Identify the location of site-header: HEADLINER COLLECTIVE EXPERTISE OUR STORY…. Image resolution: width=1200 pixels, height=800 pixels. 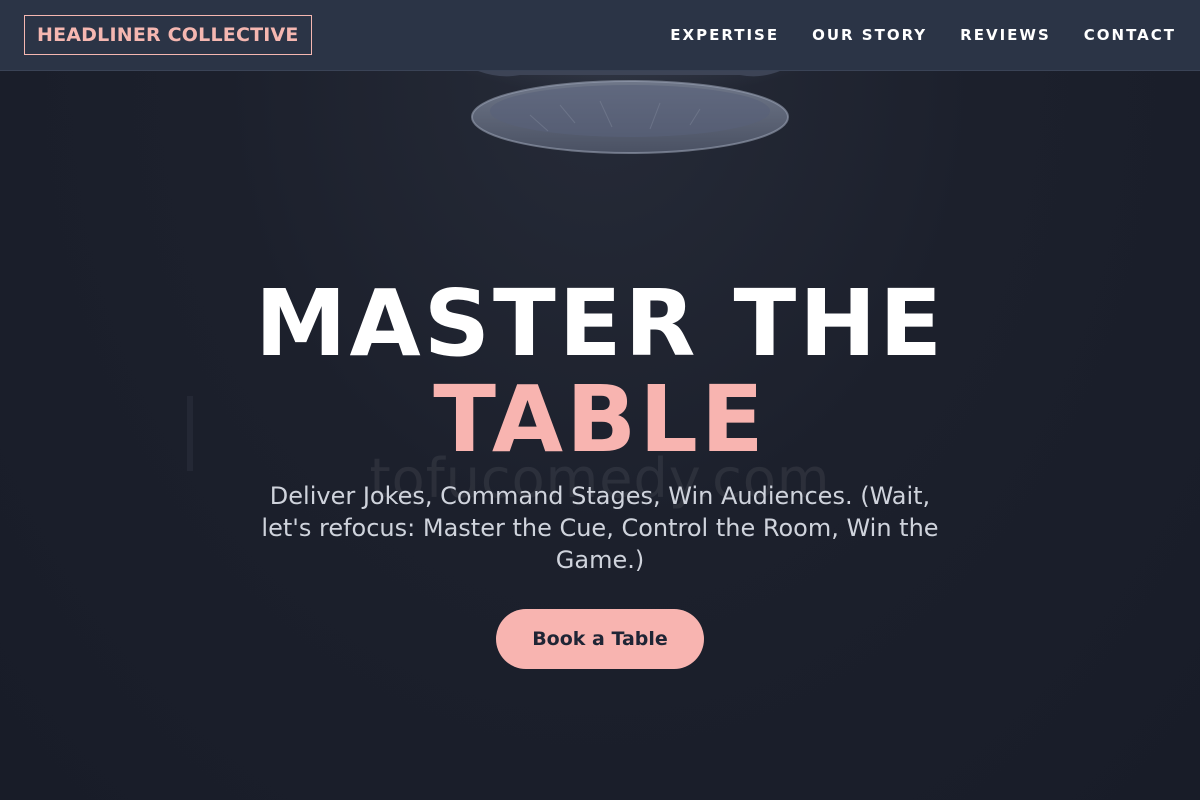
(600, 35).